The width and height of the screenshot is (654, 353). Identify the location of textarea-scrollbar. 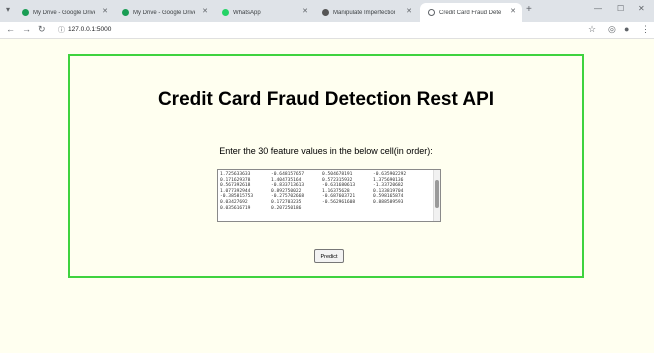
(436, 195).